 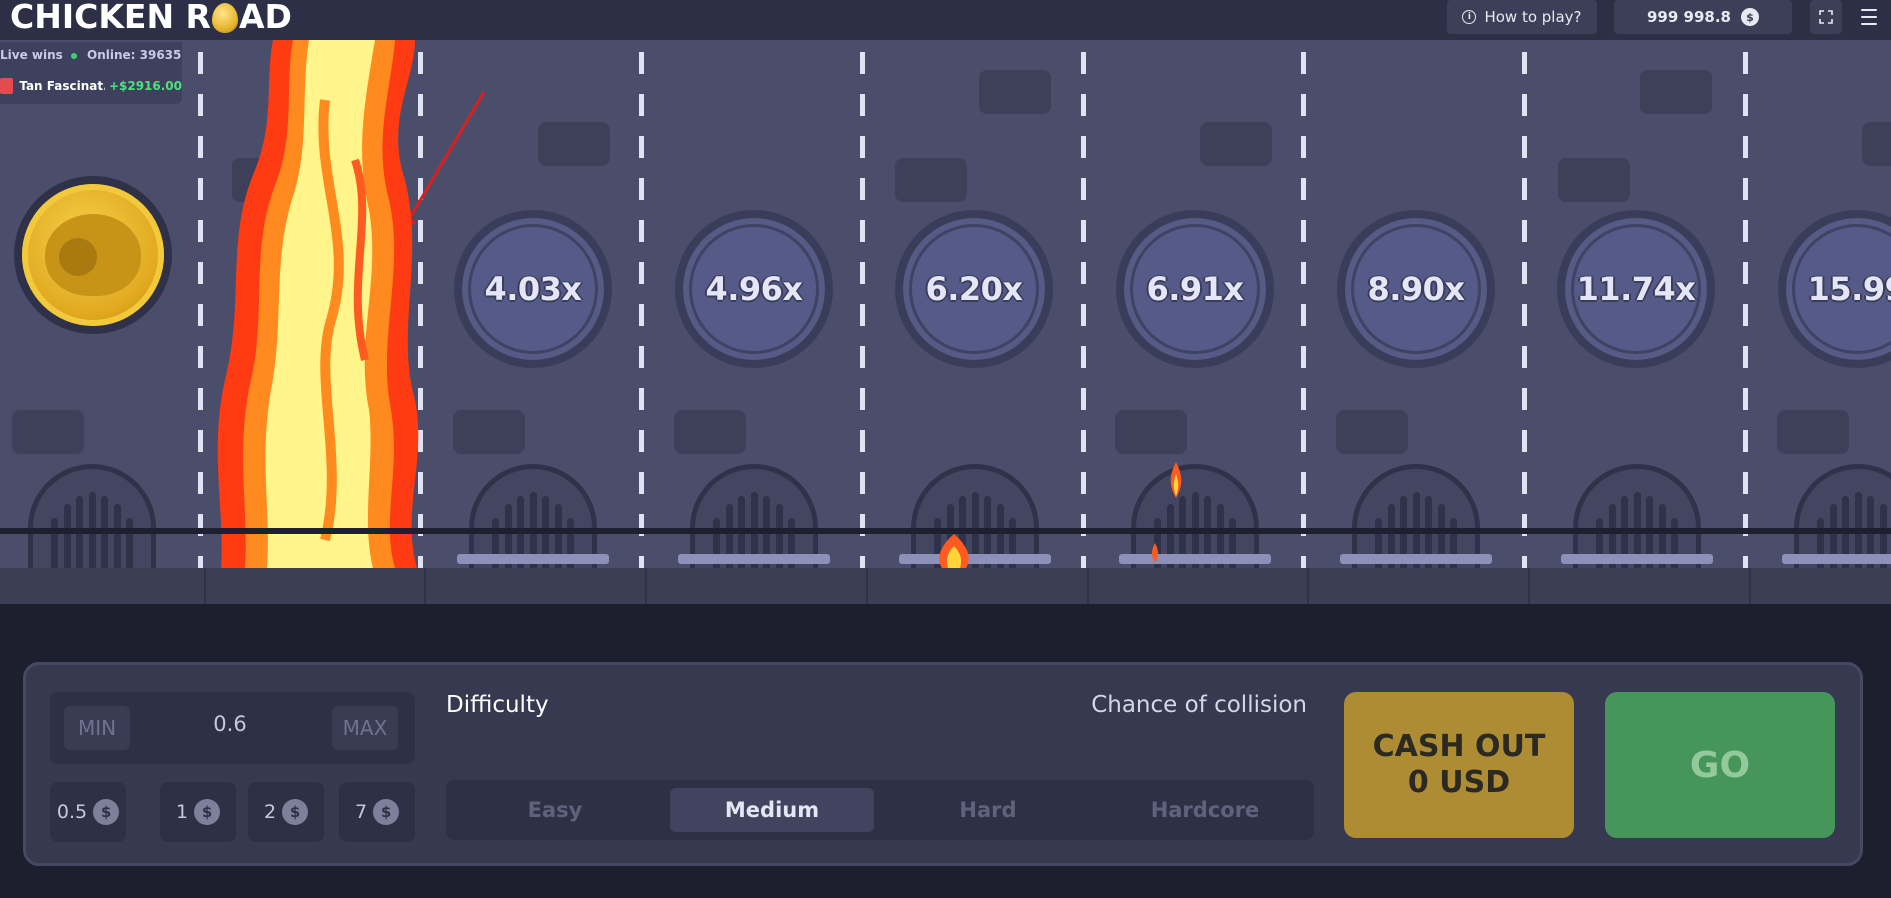 I want to click on max-bet-button: MAX, so click(x=365, y=728).